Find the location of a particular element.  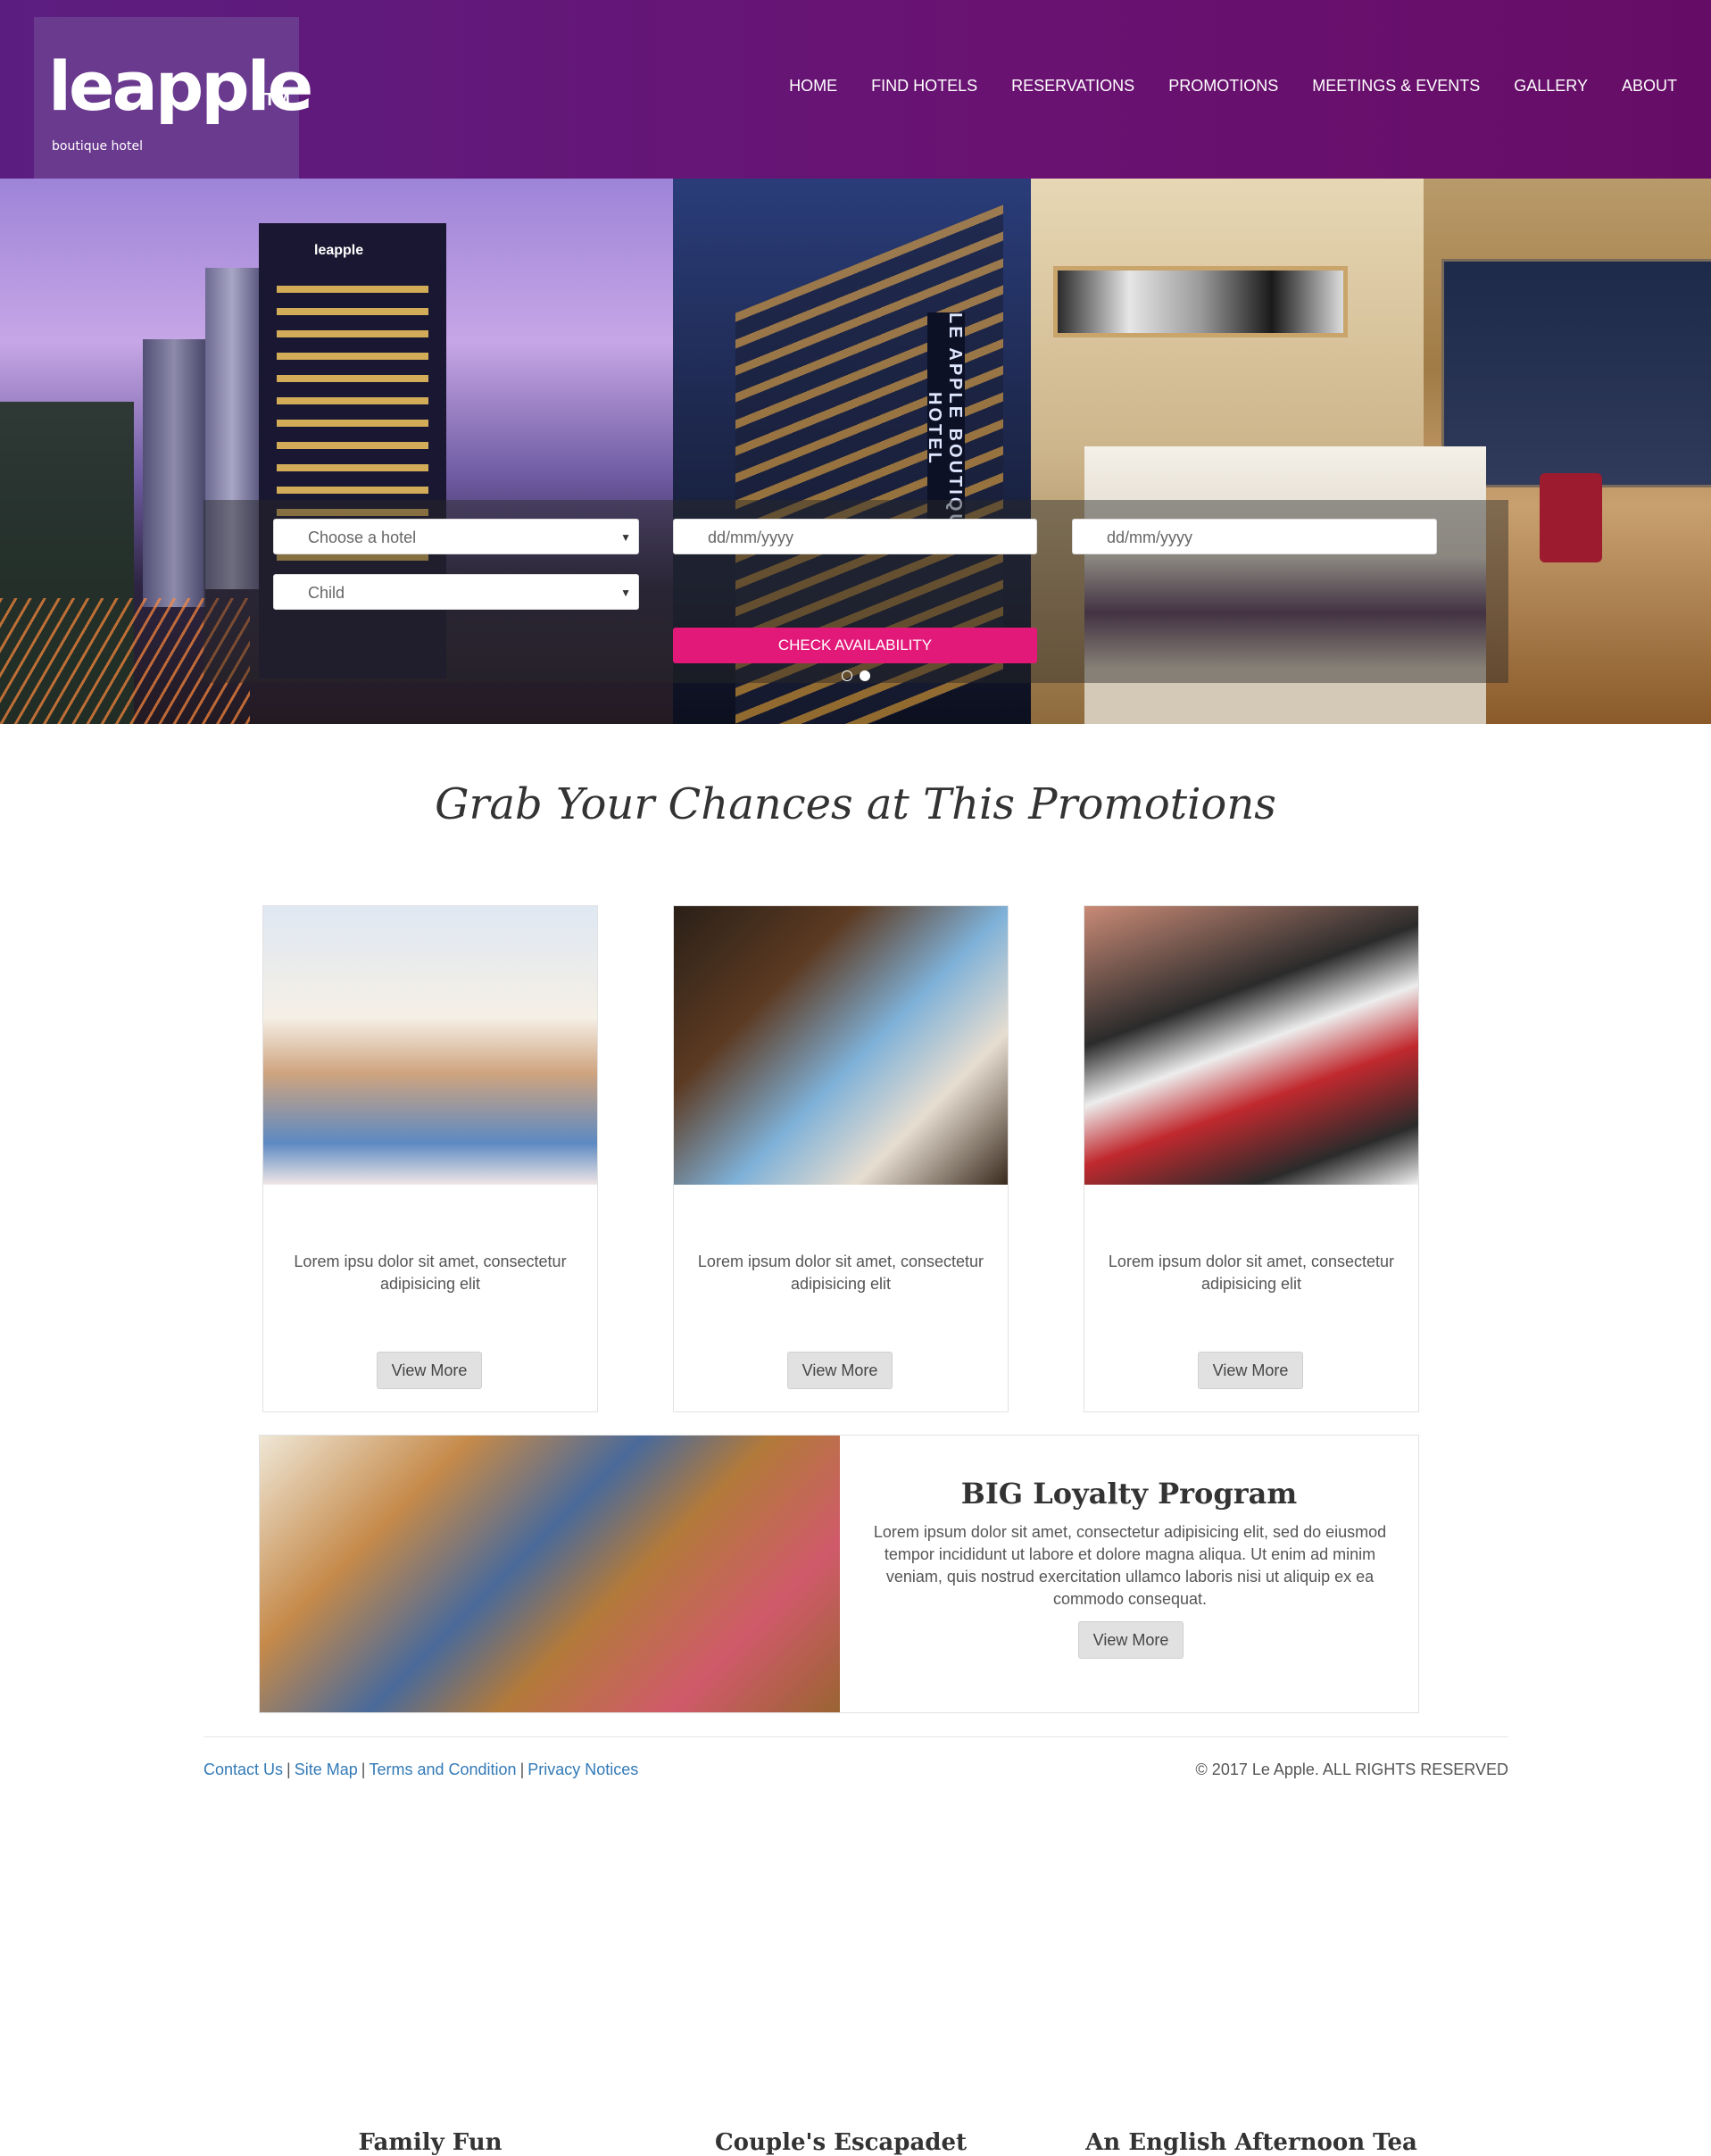

footer-divider is located at coordinates (855, 1736).